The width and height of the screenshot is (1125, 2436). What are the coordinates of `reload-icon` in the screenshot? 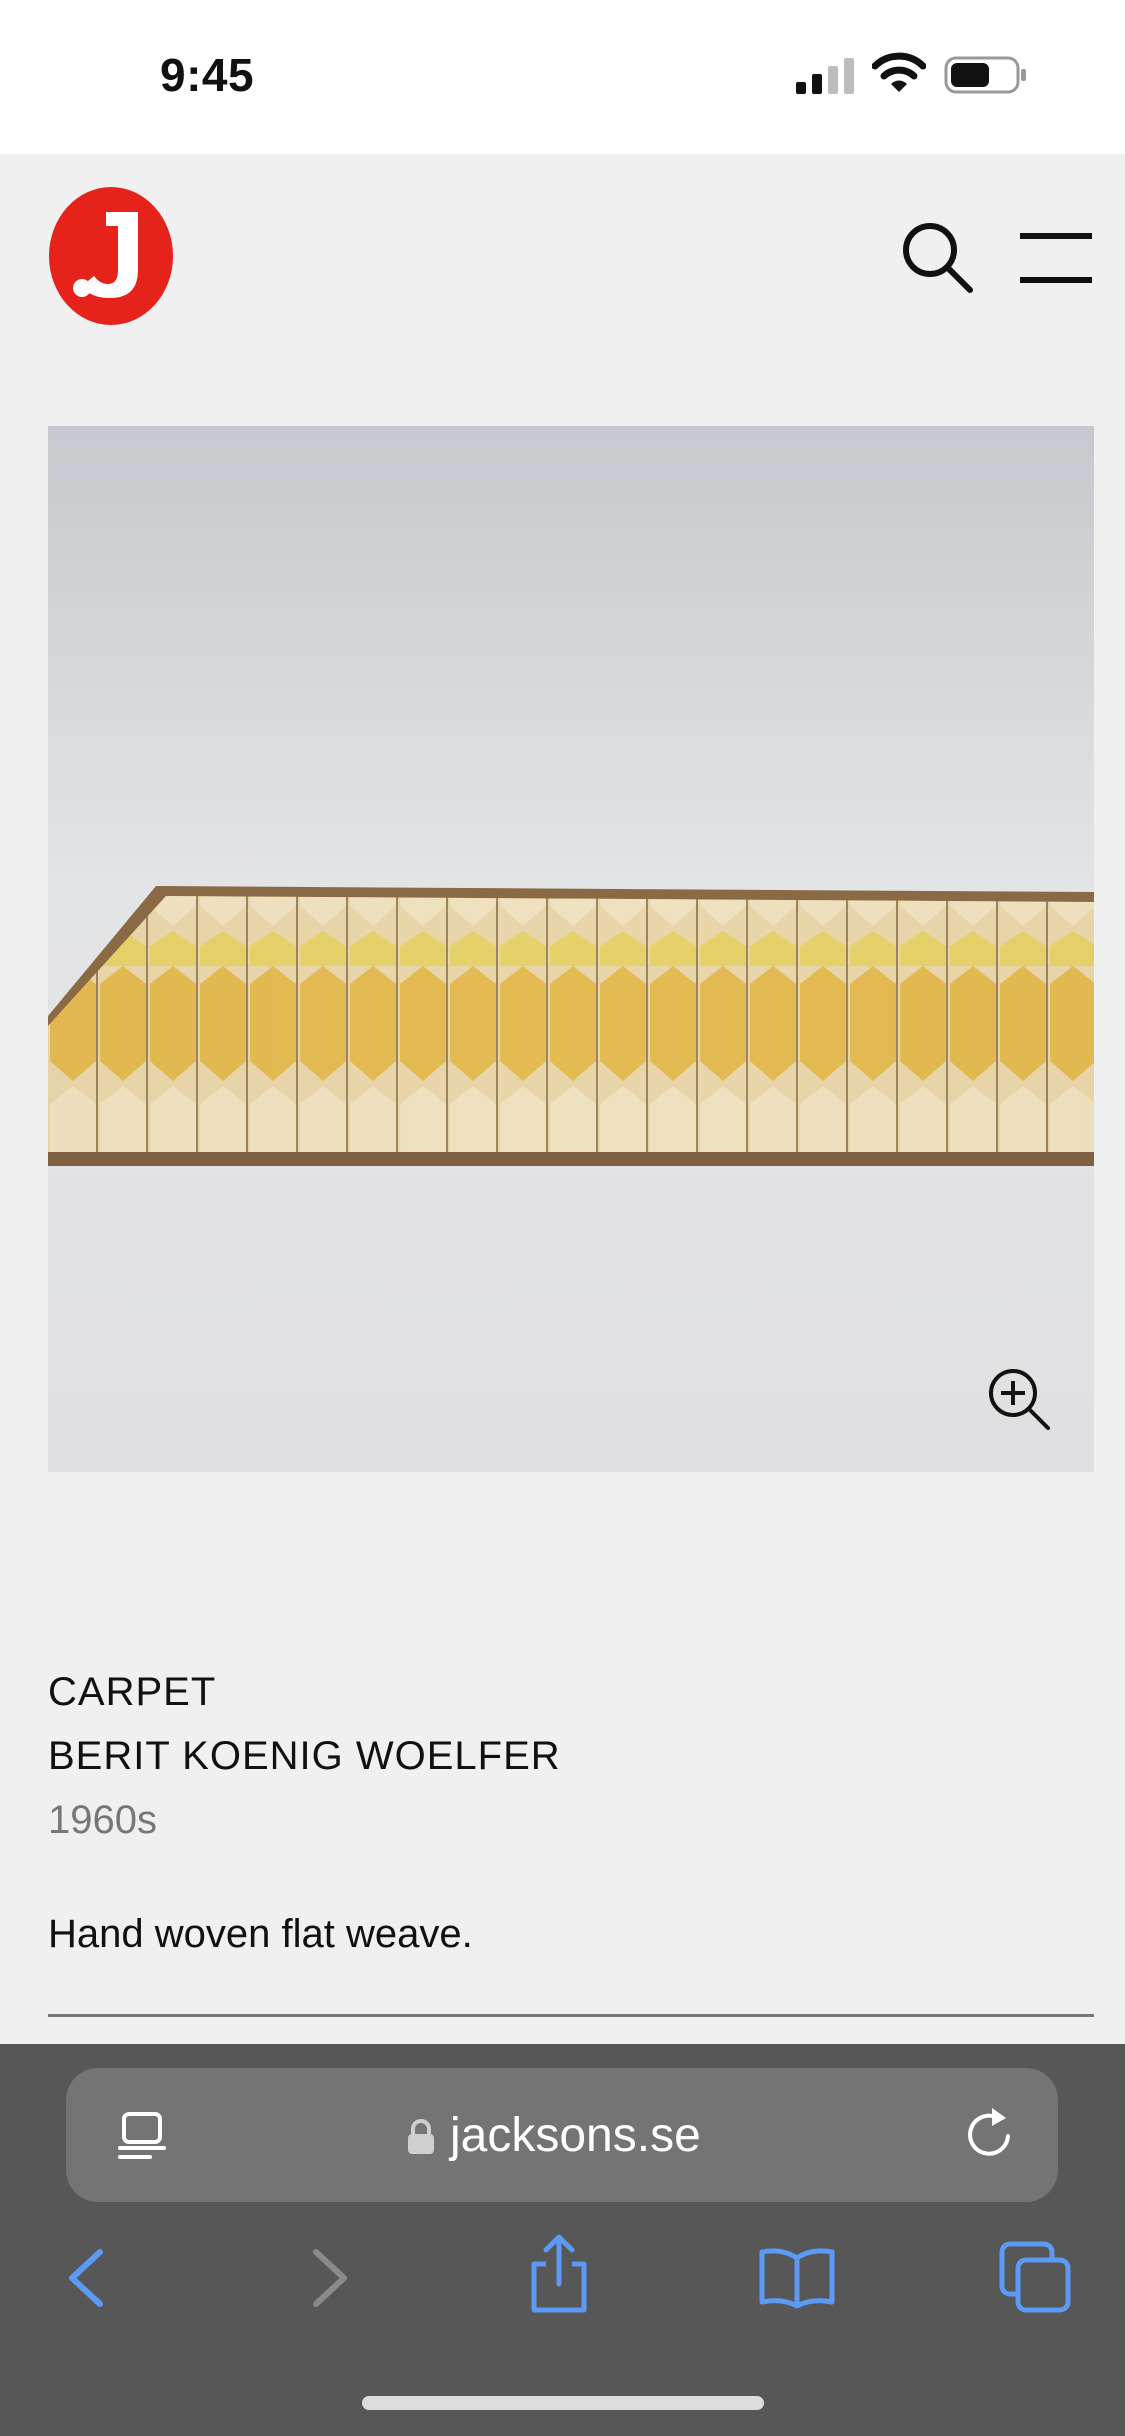 It's located at (990, 2134).